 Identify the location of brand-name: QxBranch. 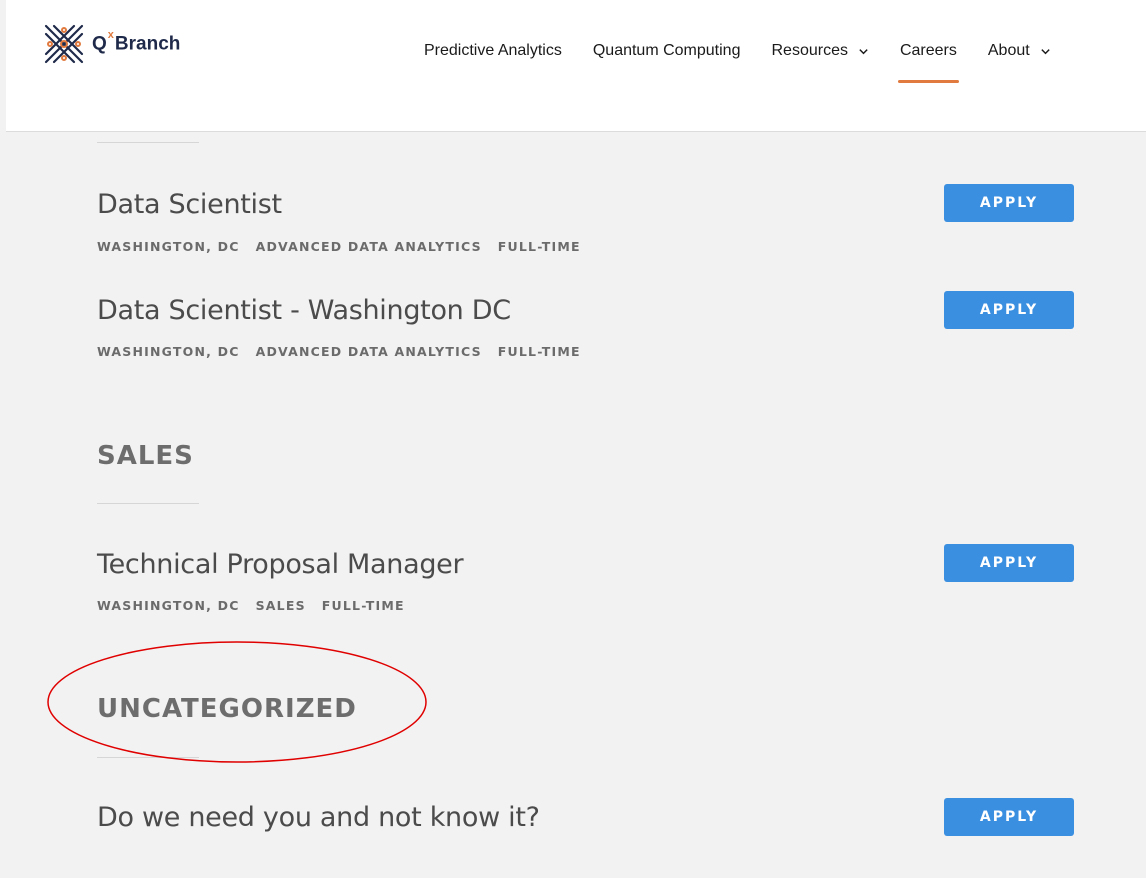
(136, 41).